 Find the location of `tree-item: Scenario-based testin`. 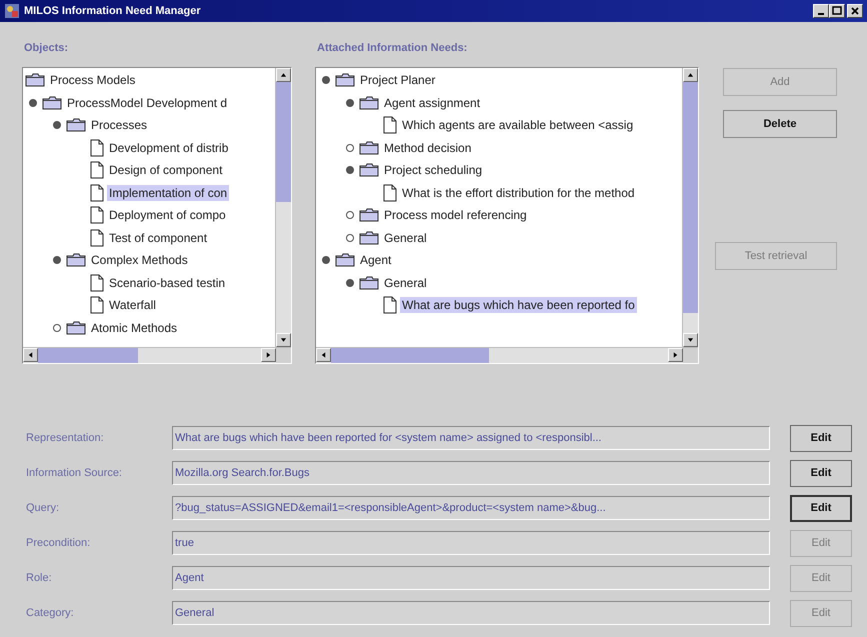

tree-item: Scenario-based testin is located at coordinates (167, 282).